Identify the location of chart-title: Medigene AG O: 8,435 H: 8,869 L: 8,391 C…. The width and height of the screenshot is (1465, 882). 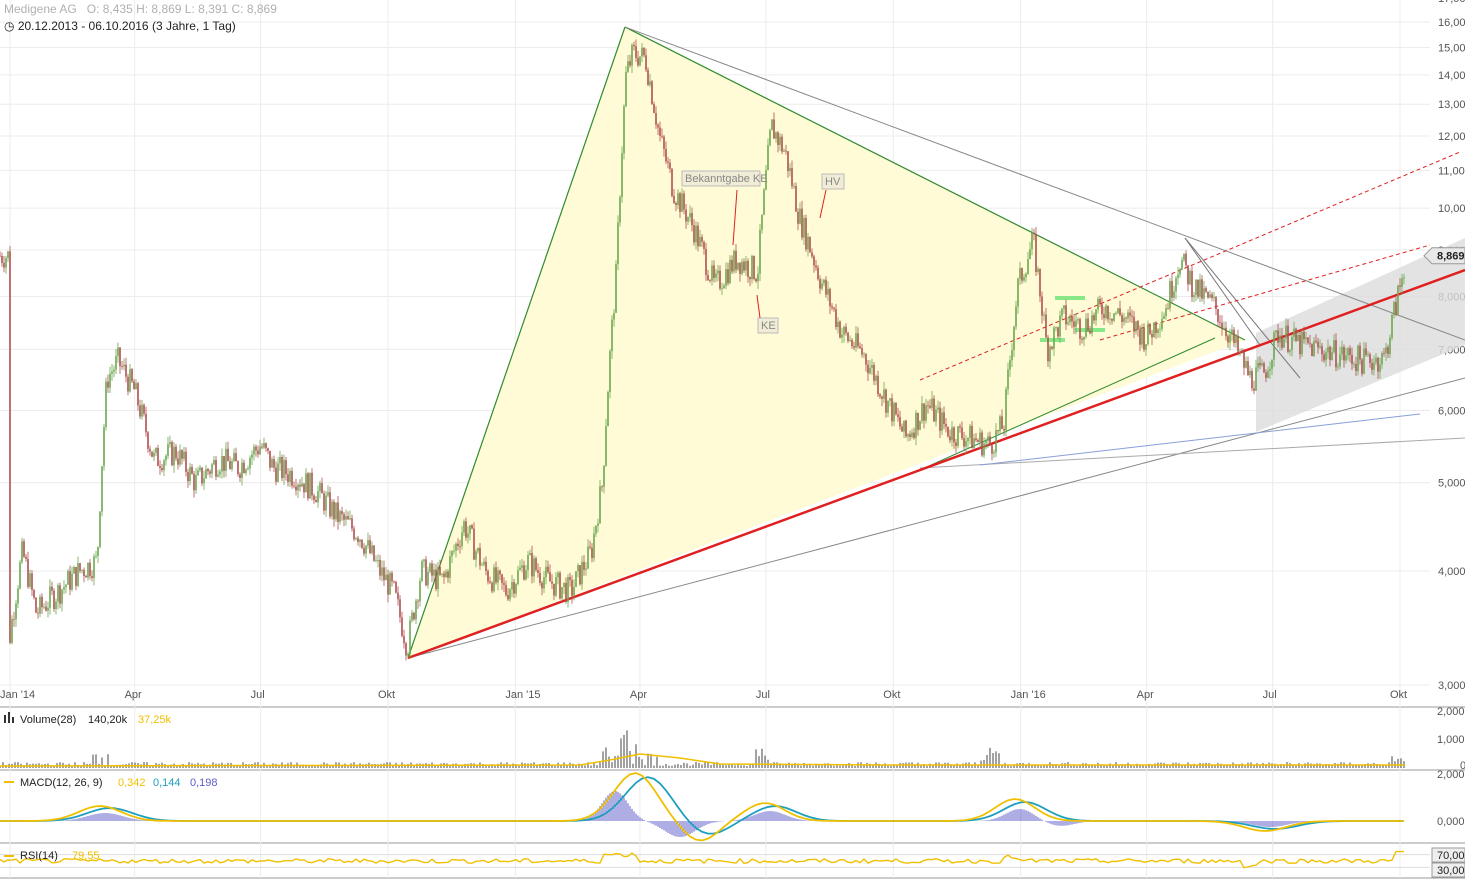
(140, 9).